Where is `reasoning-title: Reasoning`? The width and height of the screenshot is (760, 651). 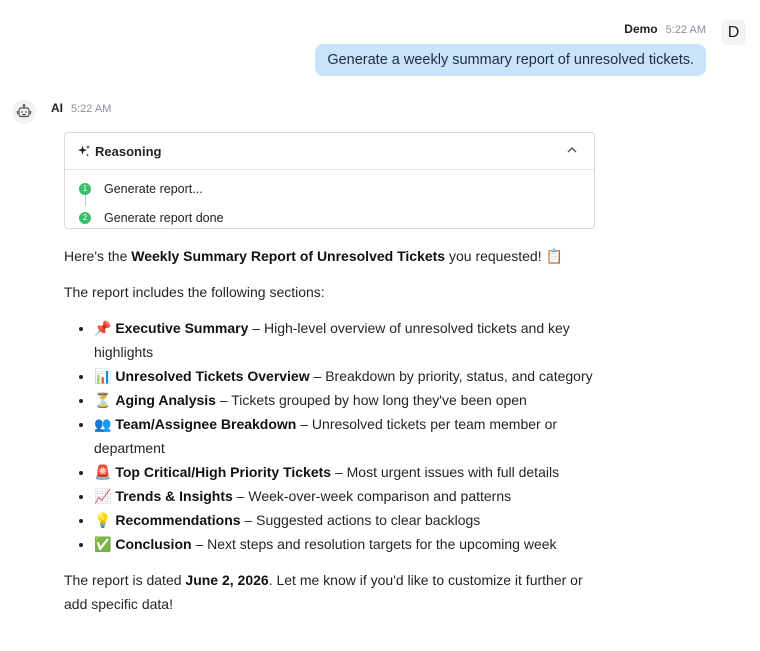
reasoning-title: Reasoning is located at coordinates (128, 151).